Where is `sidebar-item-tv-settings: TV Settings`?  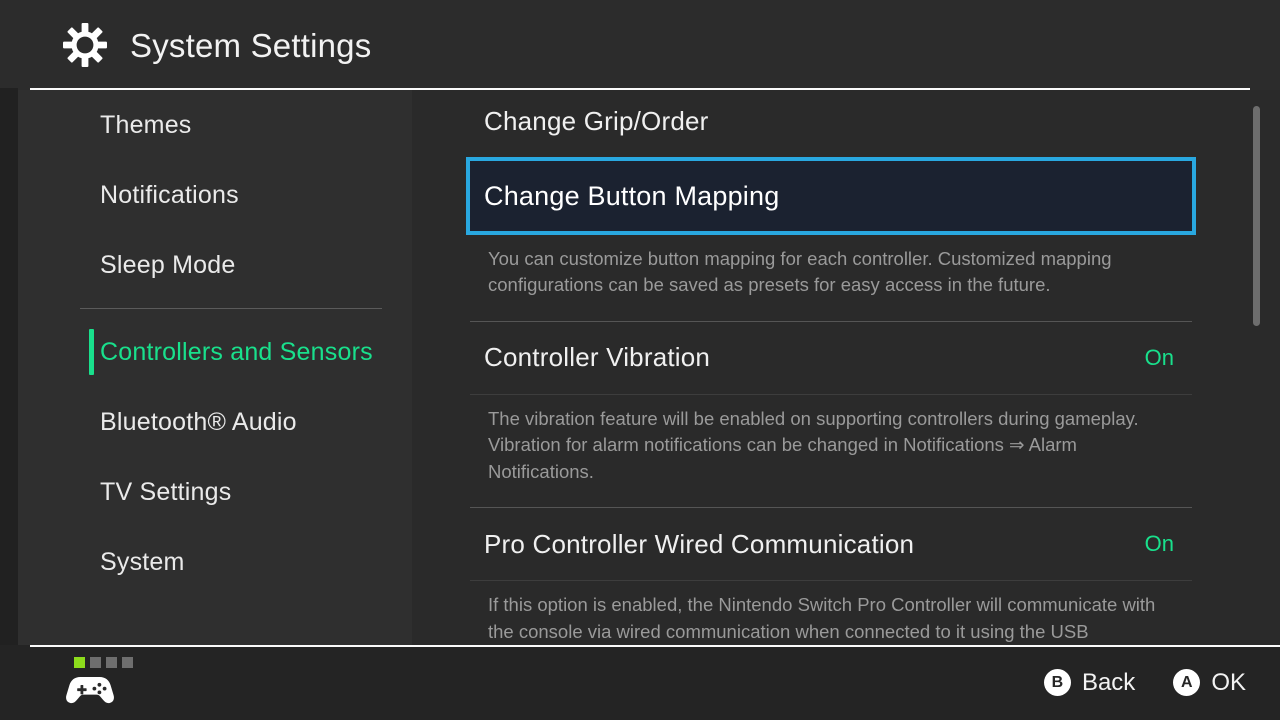 sidebar-item-tv-settings: TV Settings is located at coordinates (215, 492).